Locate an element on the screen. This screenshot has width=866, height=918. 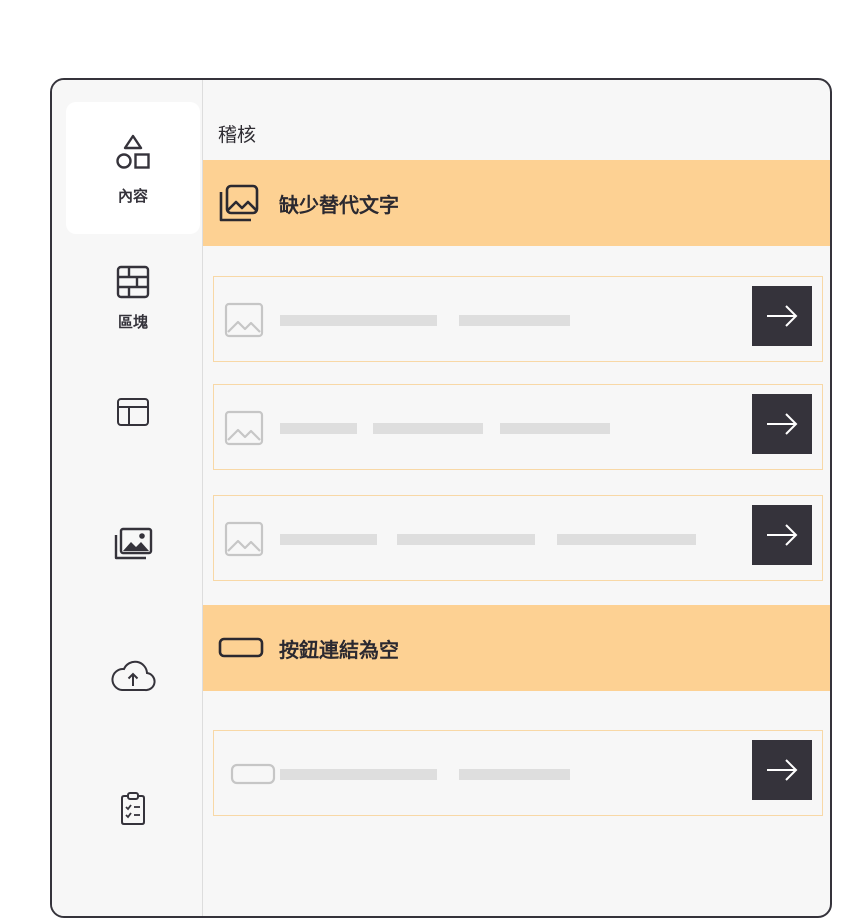
layout-icon is located at coordinates (133, 412).